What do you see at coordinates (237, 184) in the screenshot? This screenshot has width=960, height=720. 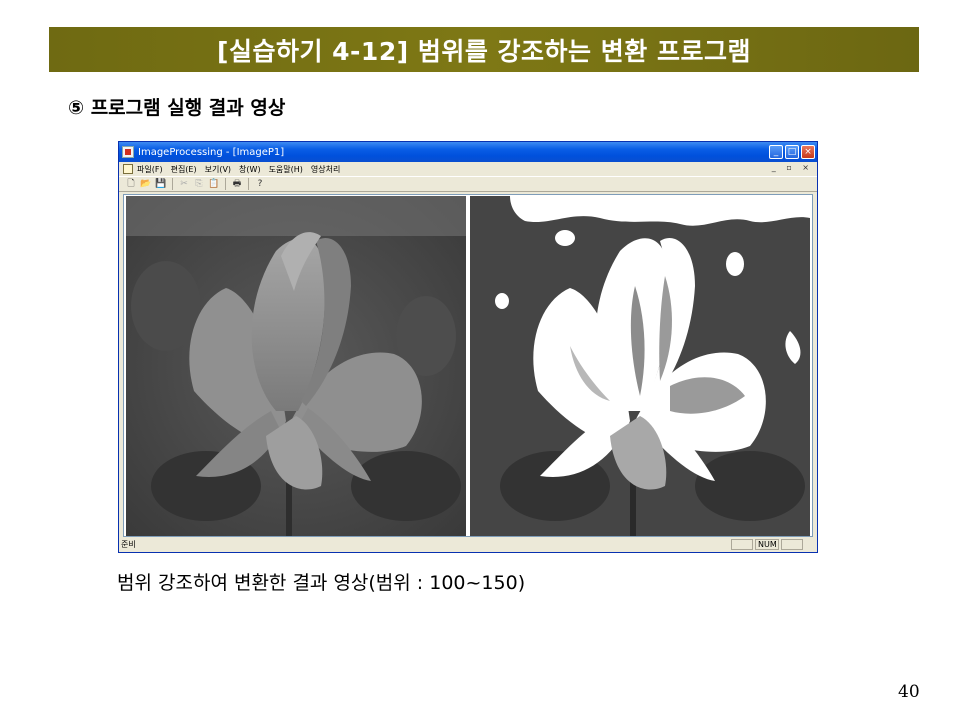 I see `print-icon: 🖶` at bounding box center [237, 184].